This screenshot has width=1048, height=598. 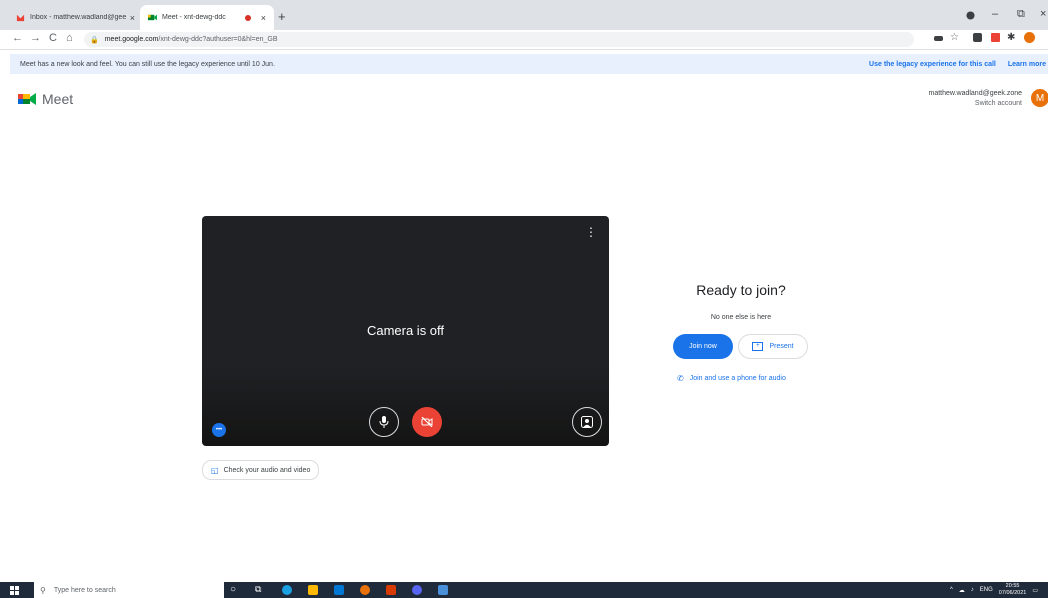 What do you see at coordinates (741, 317) in the screenshot?
I see `participants-status: No one else is here` at bounding box center [741, 317].